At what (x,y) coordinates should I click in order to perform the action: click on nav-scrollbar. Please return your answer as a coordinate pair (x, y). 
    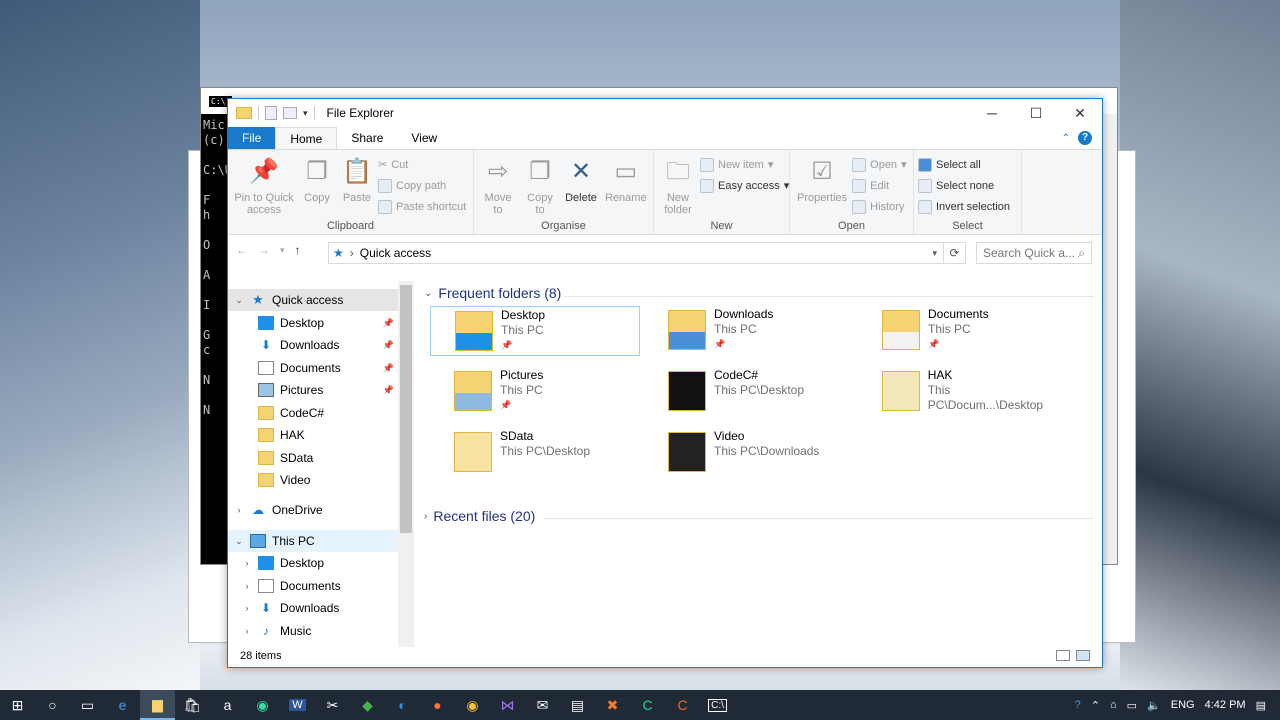
    Looking at the image, I should click on (406, 464).